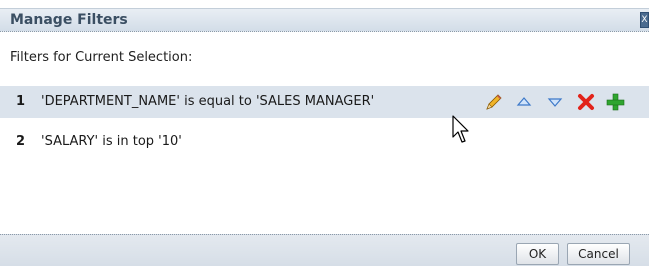  Describe the element at coordinates (524, 102) in the screenshot. I see `move-up-triangle-icon` at that location.